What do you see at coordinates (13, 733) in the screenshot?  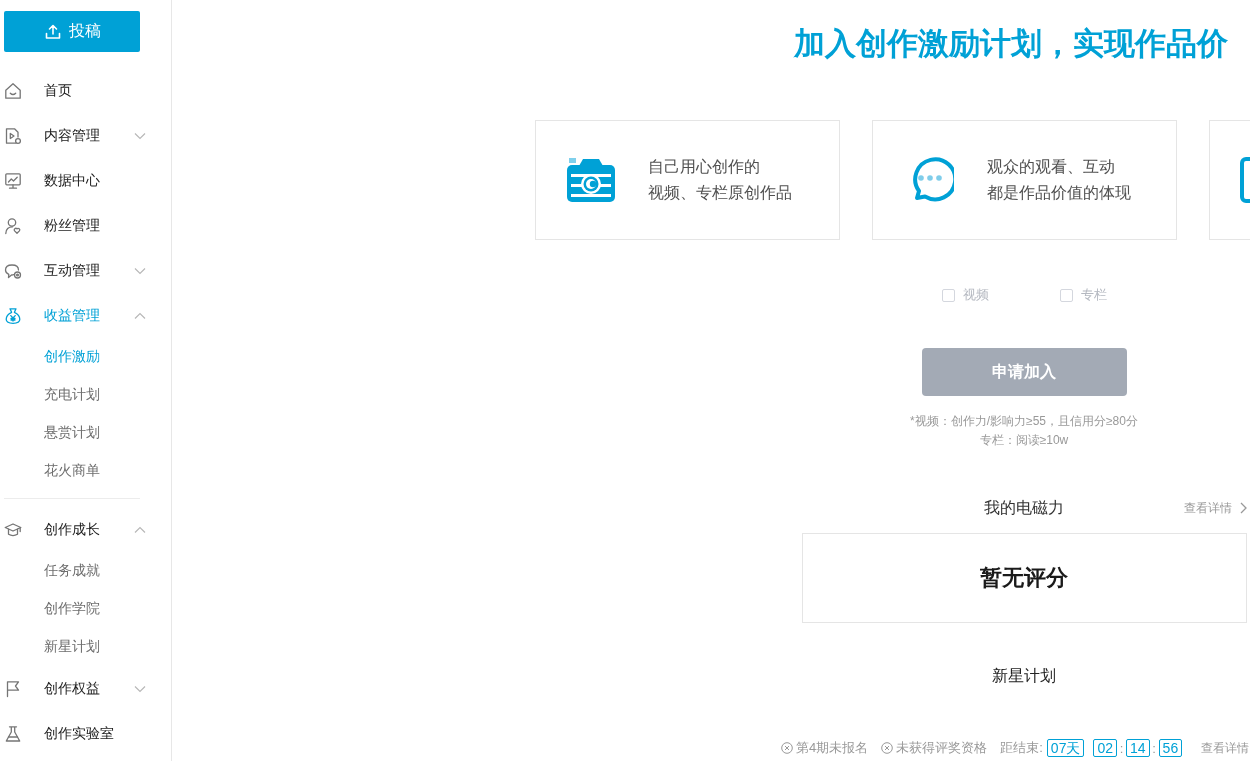 I see `flask-icon` at bounding box center [13, 733].